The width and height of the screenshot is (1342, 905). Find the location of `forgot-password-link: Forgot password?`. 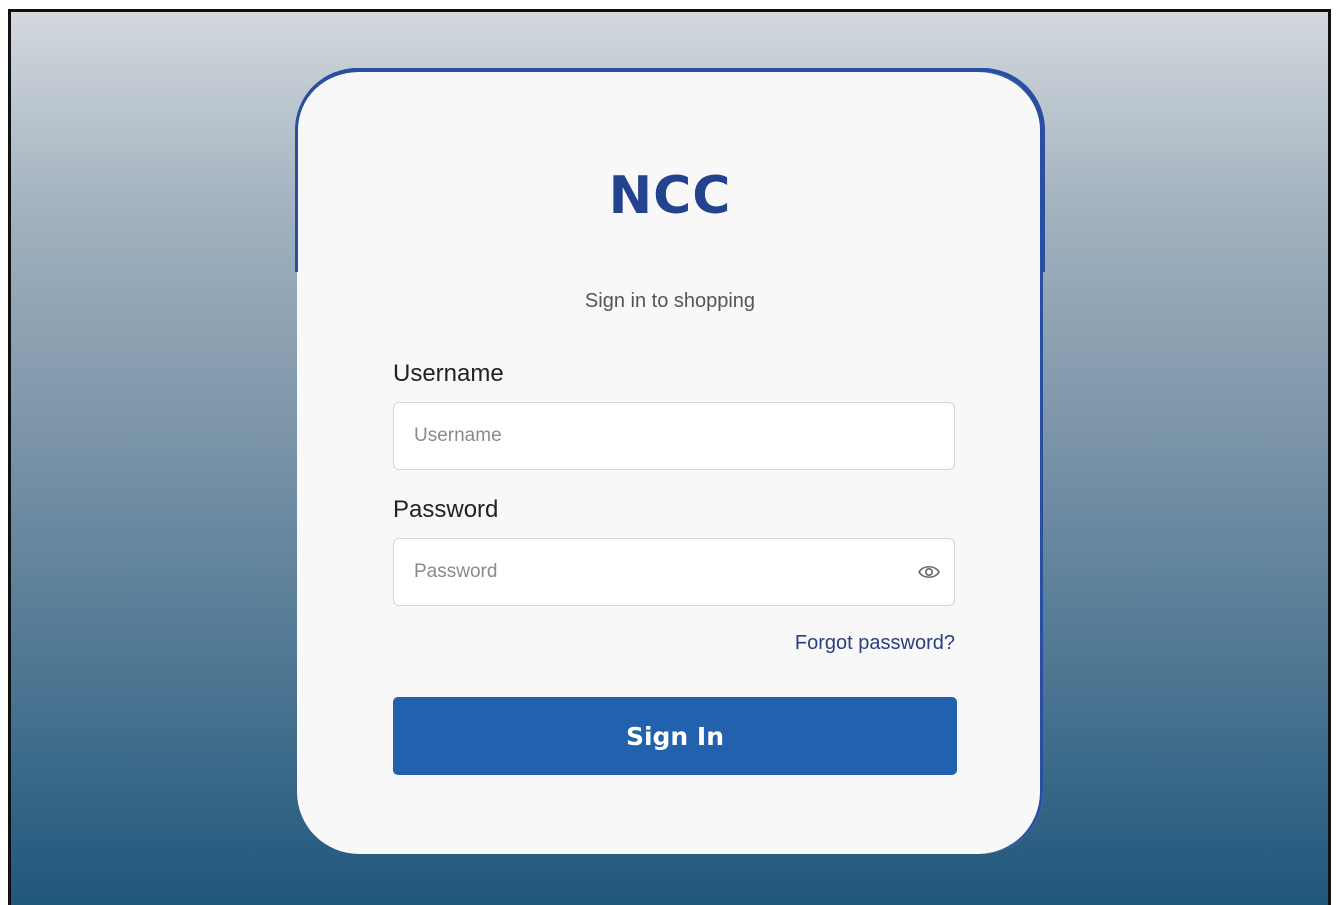

forgot-password-link: Forgot password? is located at coordinates (875, 643).